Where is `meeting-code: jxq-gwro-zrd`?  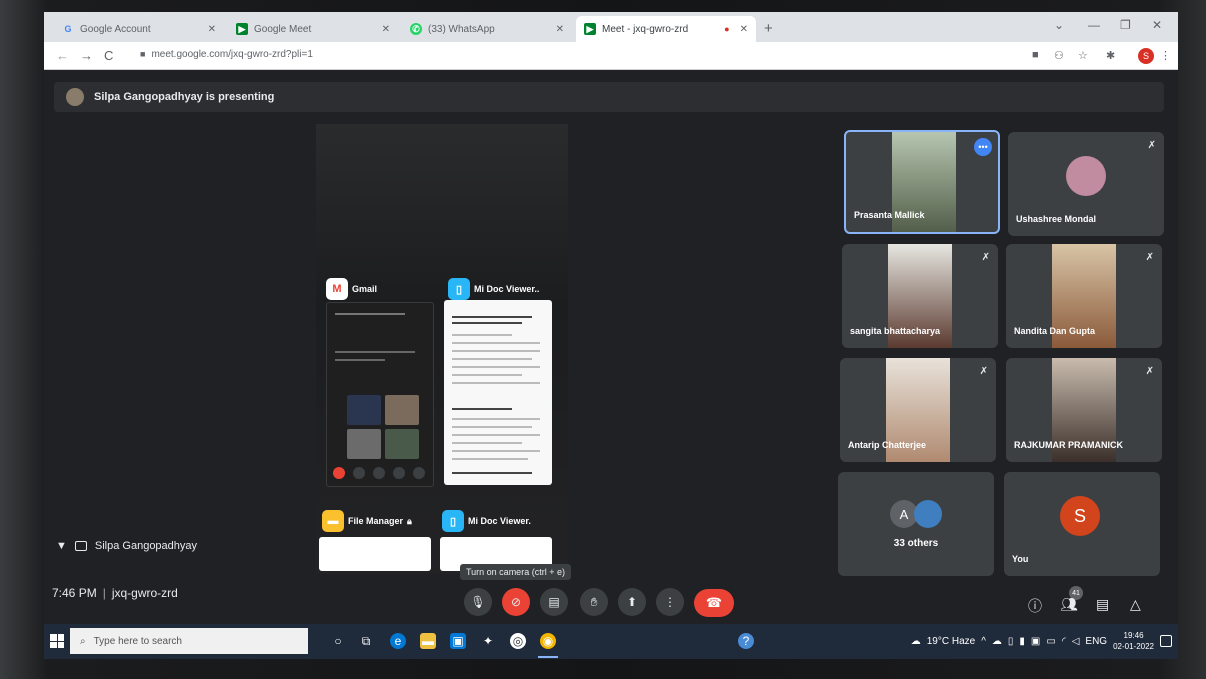 meeting-code: jxq-gwro-zrd is located at coordinates (144, 593).